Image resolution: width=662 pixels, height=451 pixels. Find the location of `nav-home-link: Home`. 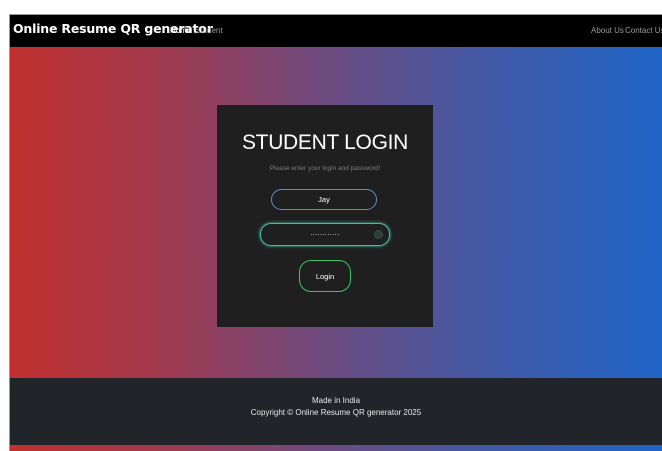

nav-home-link: Home is located at coordinates (180, 30).